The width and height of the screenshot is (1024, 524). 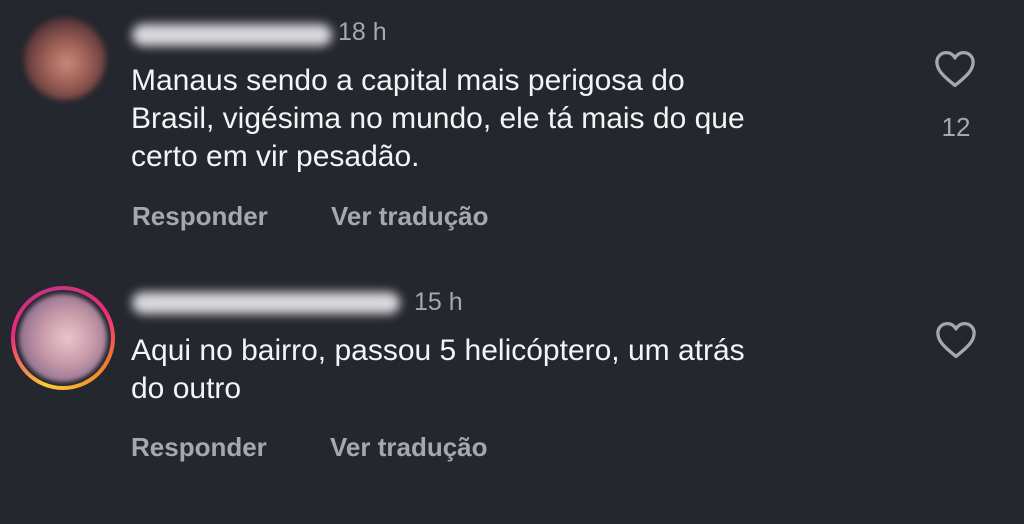 What do you see at coordinates (956, 127) in the screenshot?
I see `like-count: 12` at bounding box center [956, 127].